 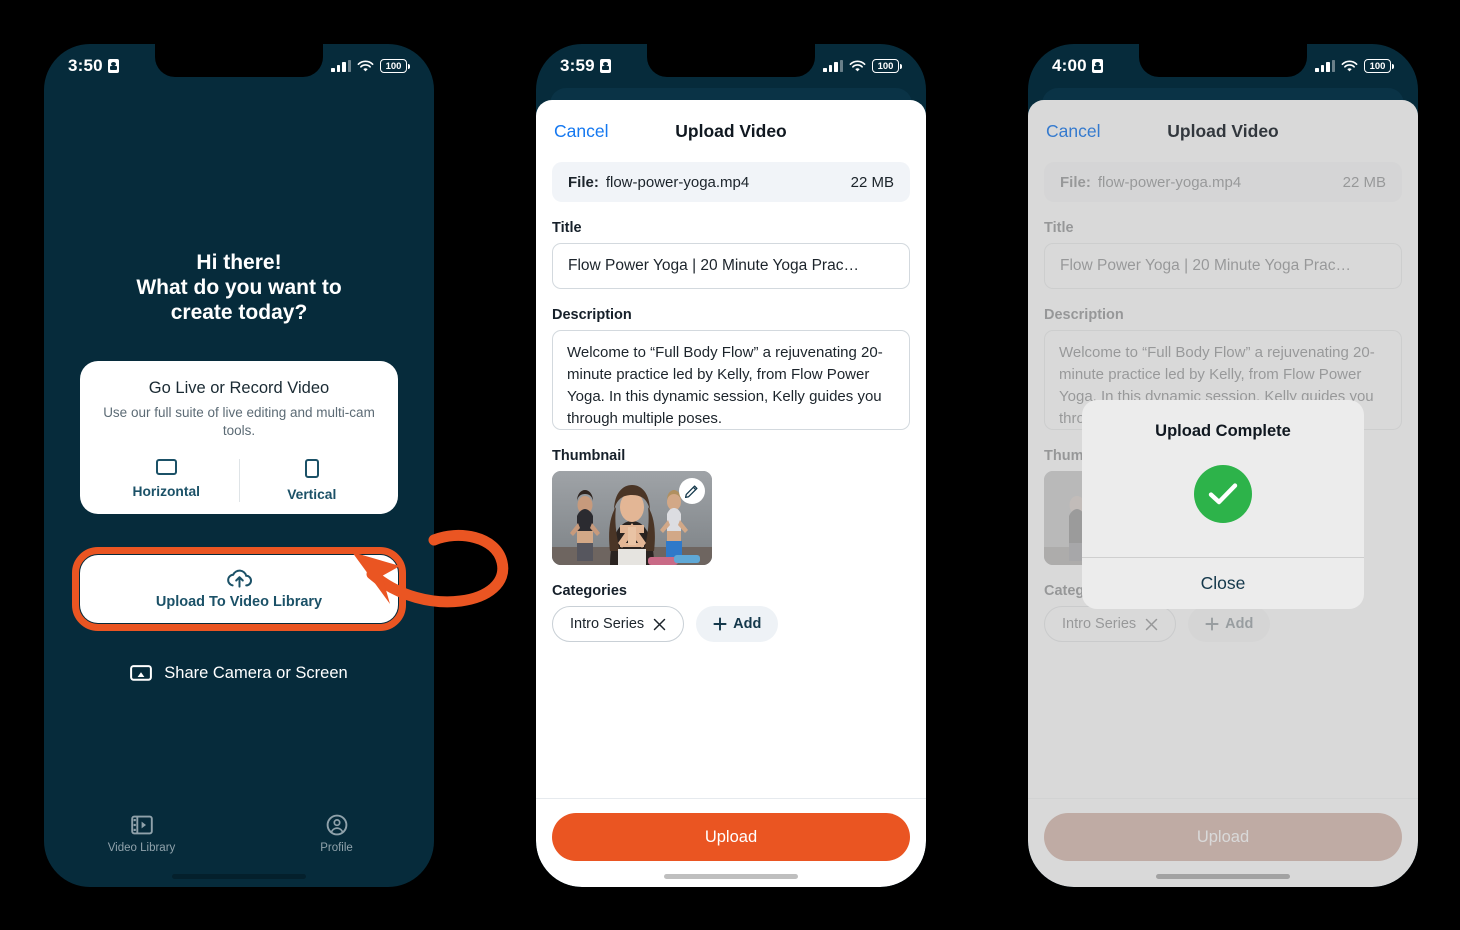 I want to click on categories-label: Categories, so click(x=589, y=591).